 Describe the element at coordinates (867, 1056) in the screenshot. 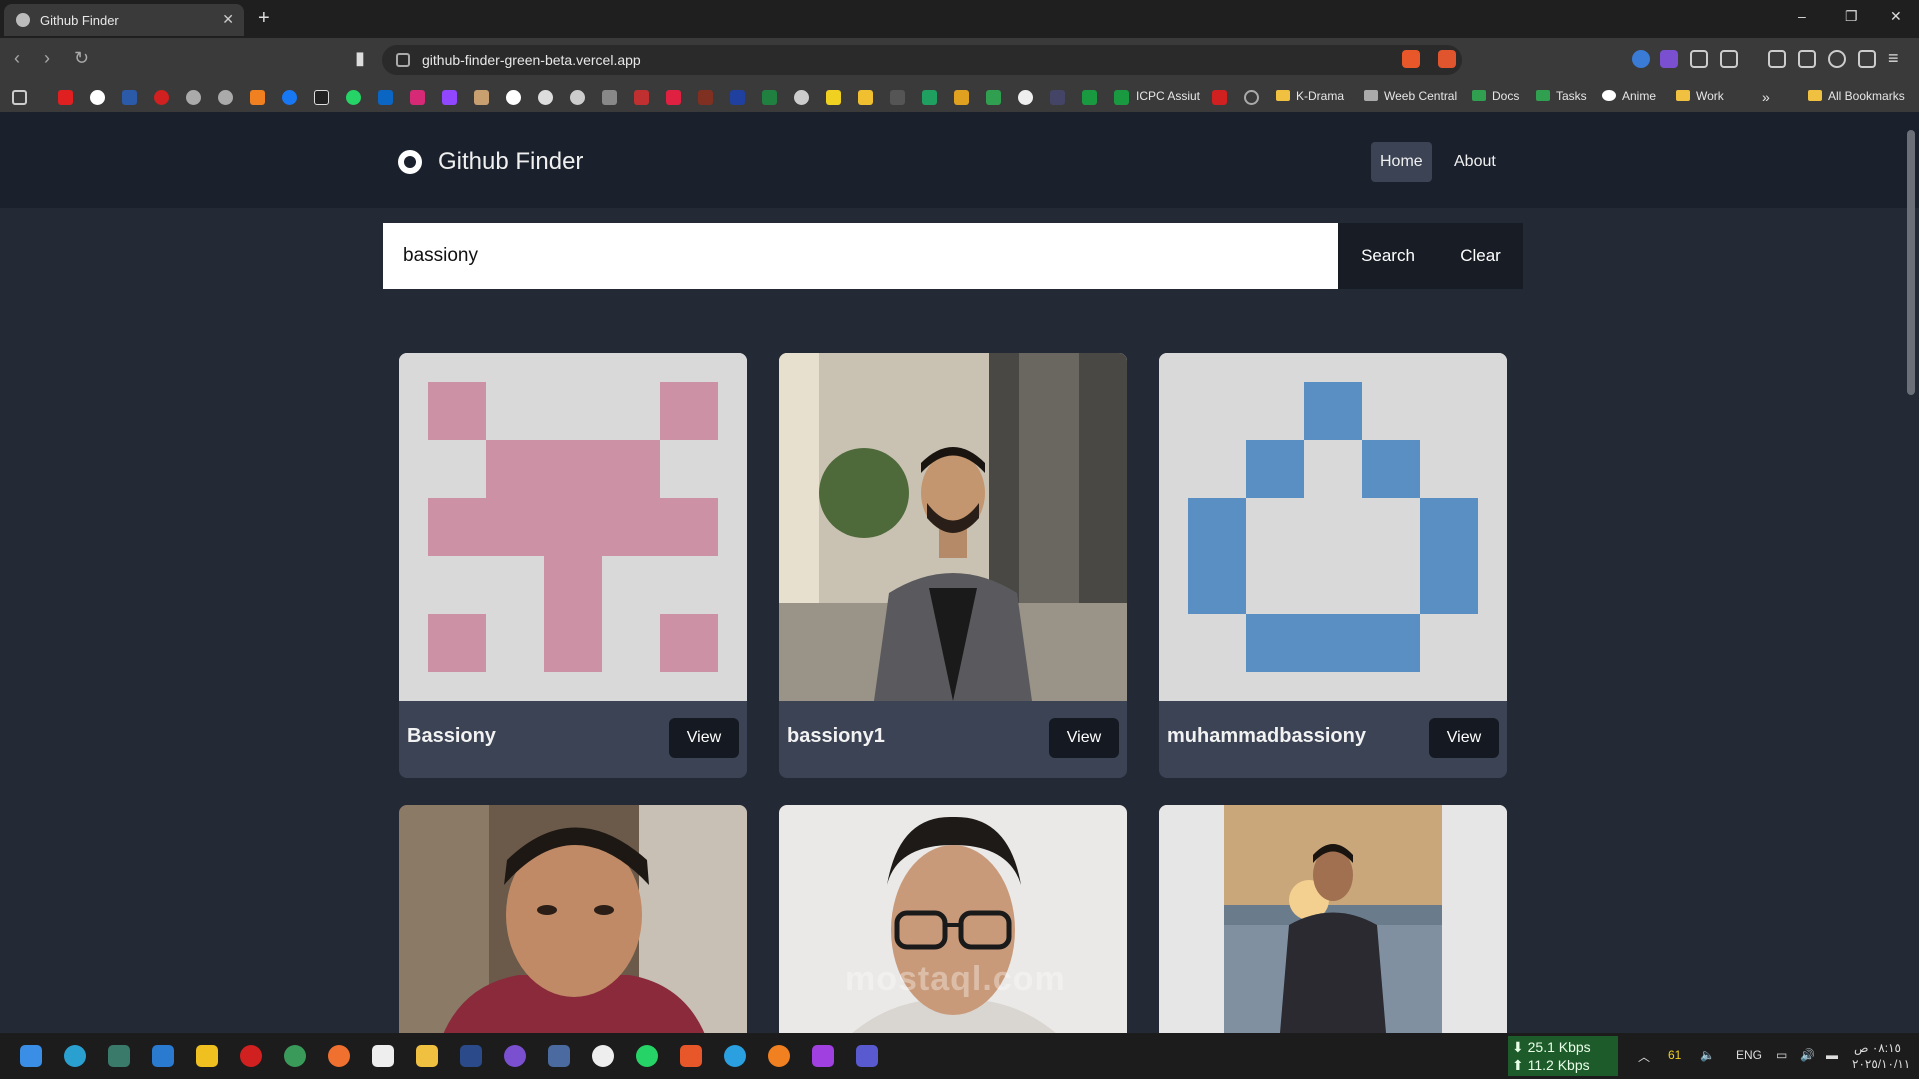

I see `teams-icon` at that location.